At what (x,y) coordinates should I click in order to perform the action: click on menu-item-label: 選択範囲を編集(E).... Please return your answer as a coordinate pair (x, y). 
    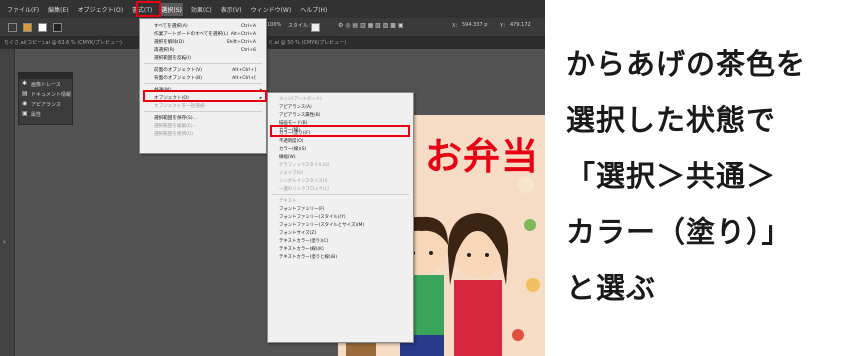
    Looking at the image, I should click on (176, 126).